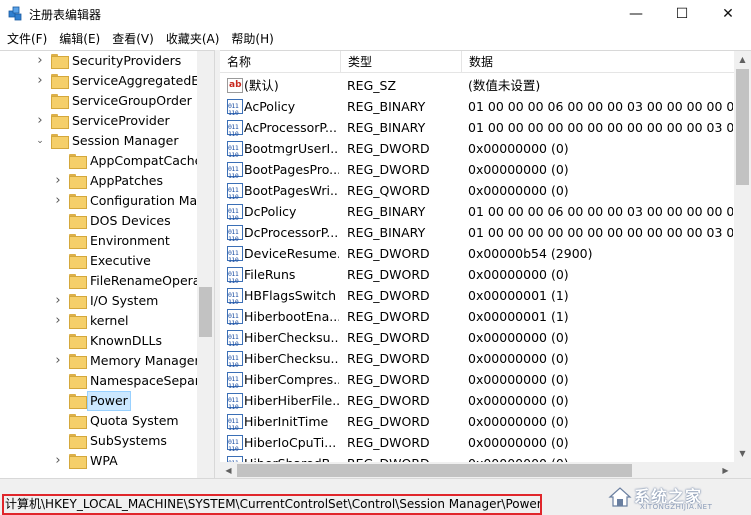  Describe the element at coordinates (126, 340) in the screenshot. I see `tree-item-label: KnownDLLs` at that location.